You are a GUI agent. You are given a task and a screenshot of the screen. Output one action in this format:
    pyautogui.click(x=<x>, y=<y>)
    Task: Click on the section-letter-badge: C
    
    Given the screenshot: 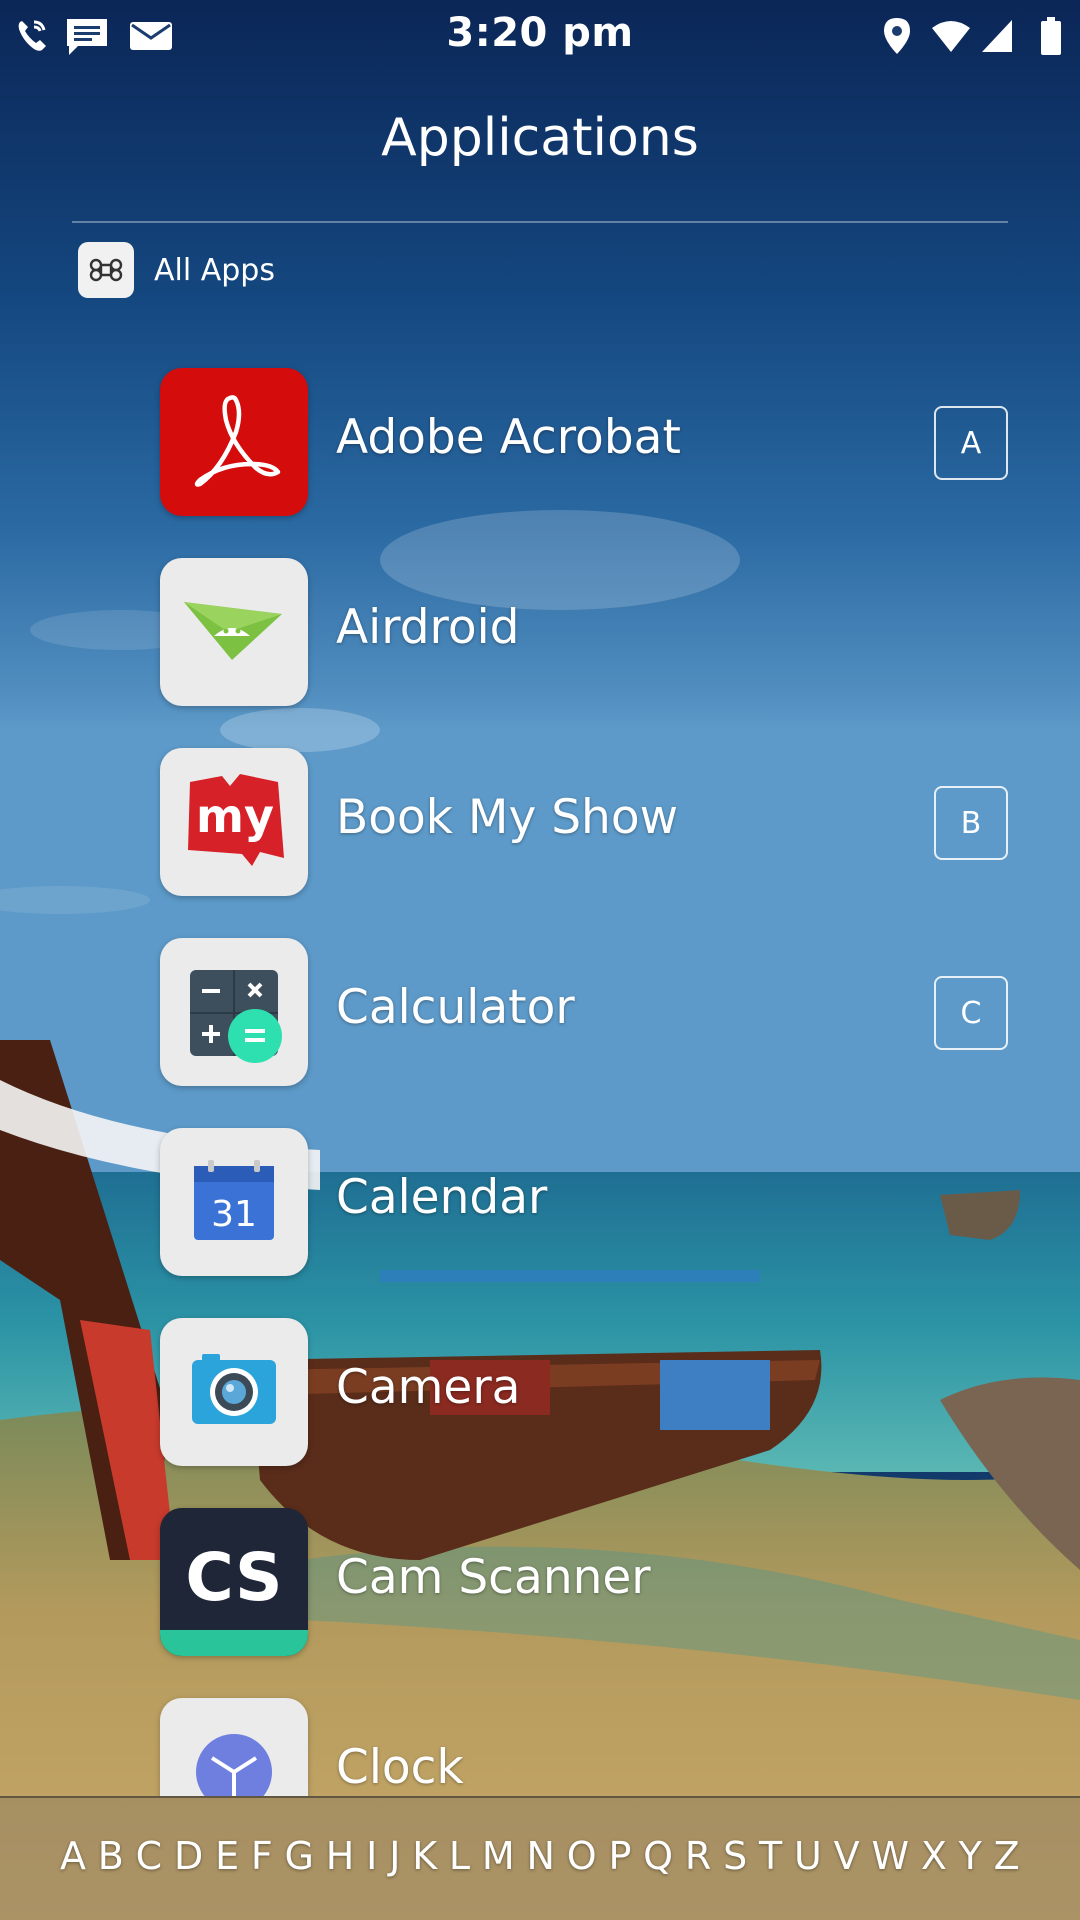 What is the action you would take?
    pyautogui.click(x=971, y=1013)
    